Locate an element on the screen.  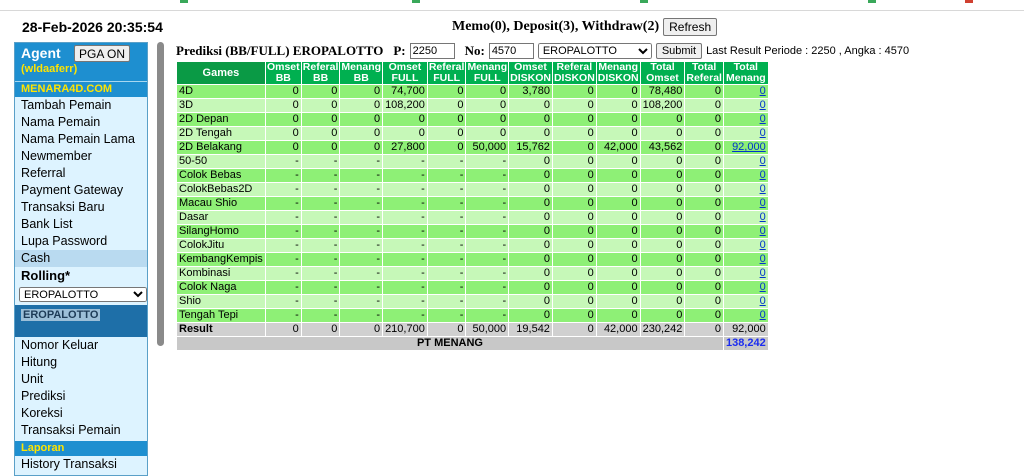
notification-status: Memo(0), Deposit(3), Withdraw(2) is located at coordinates (555, 27).